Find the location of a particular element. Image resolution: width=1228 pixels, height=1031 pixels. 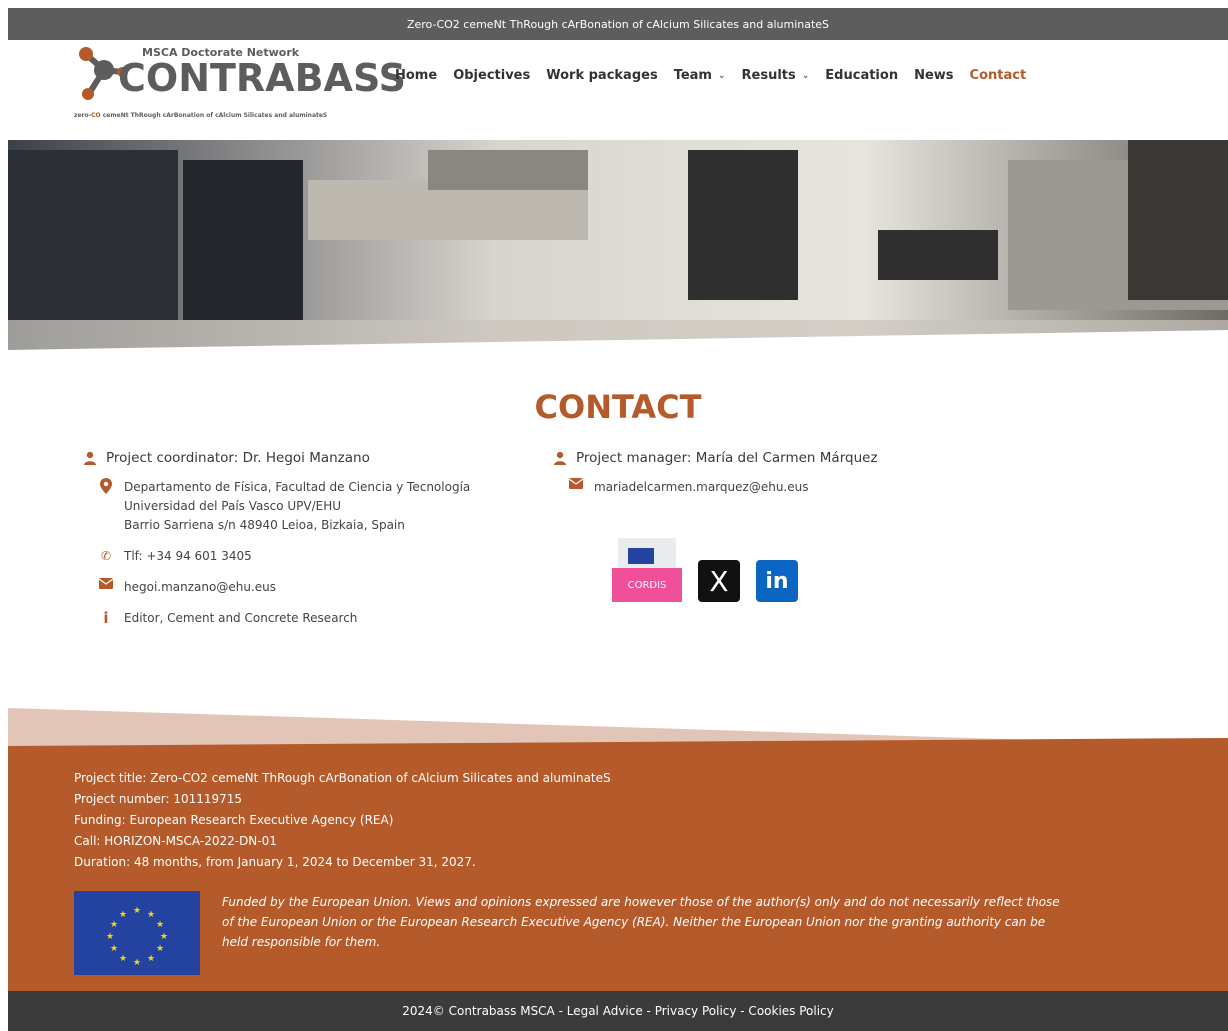

linkedin-glyph: in is located at coordinates (777, 581).